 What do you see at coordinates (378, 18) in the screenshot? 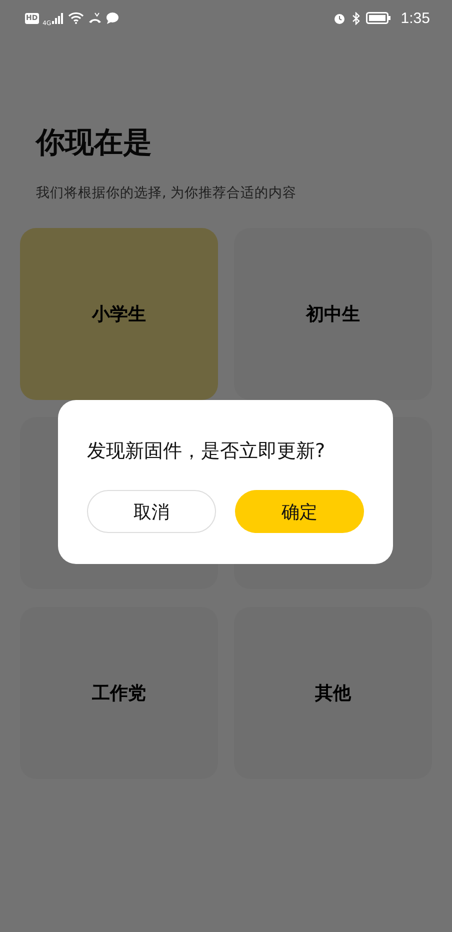
I see `battery-icon` at bounding box center [378, 18].